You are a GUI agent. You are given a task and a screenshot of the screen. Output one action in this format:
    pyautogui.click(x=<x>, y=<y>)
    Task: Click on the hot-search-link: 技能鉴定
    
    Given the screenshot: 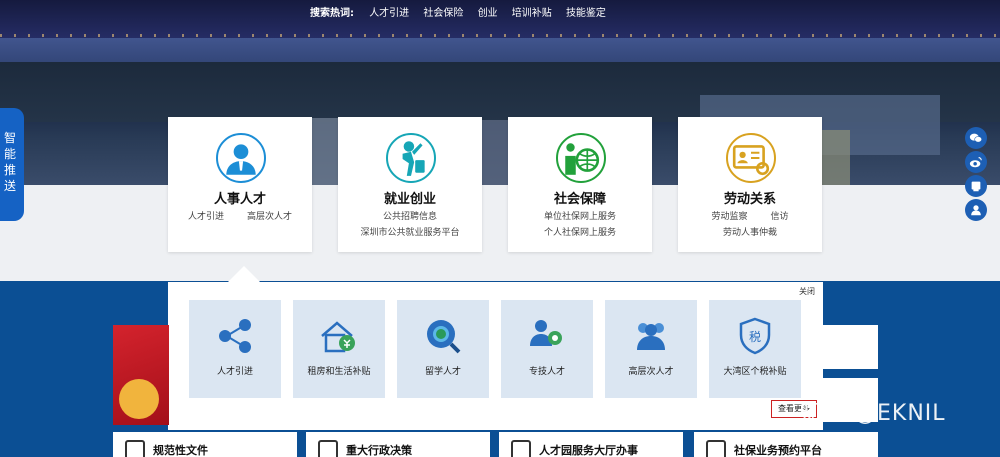 What is the action you would take?
    pyautogui.click(x=586, y=13)
    